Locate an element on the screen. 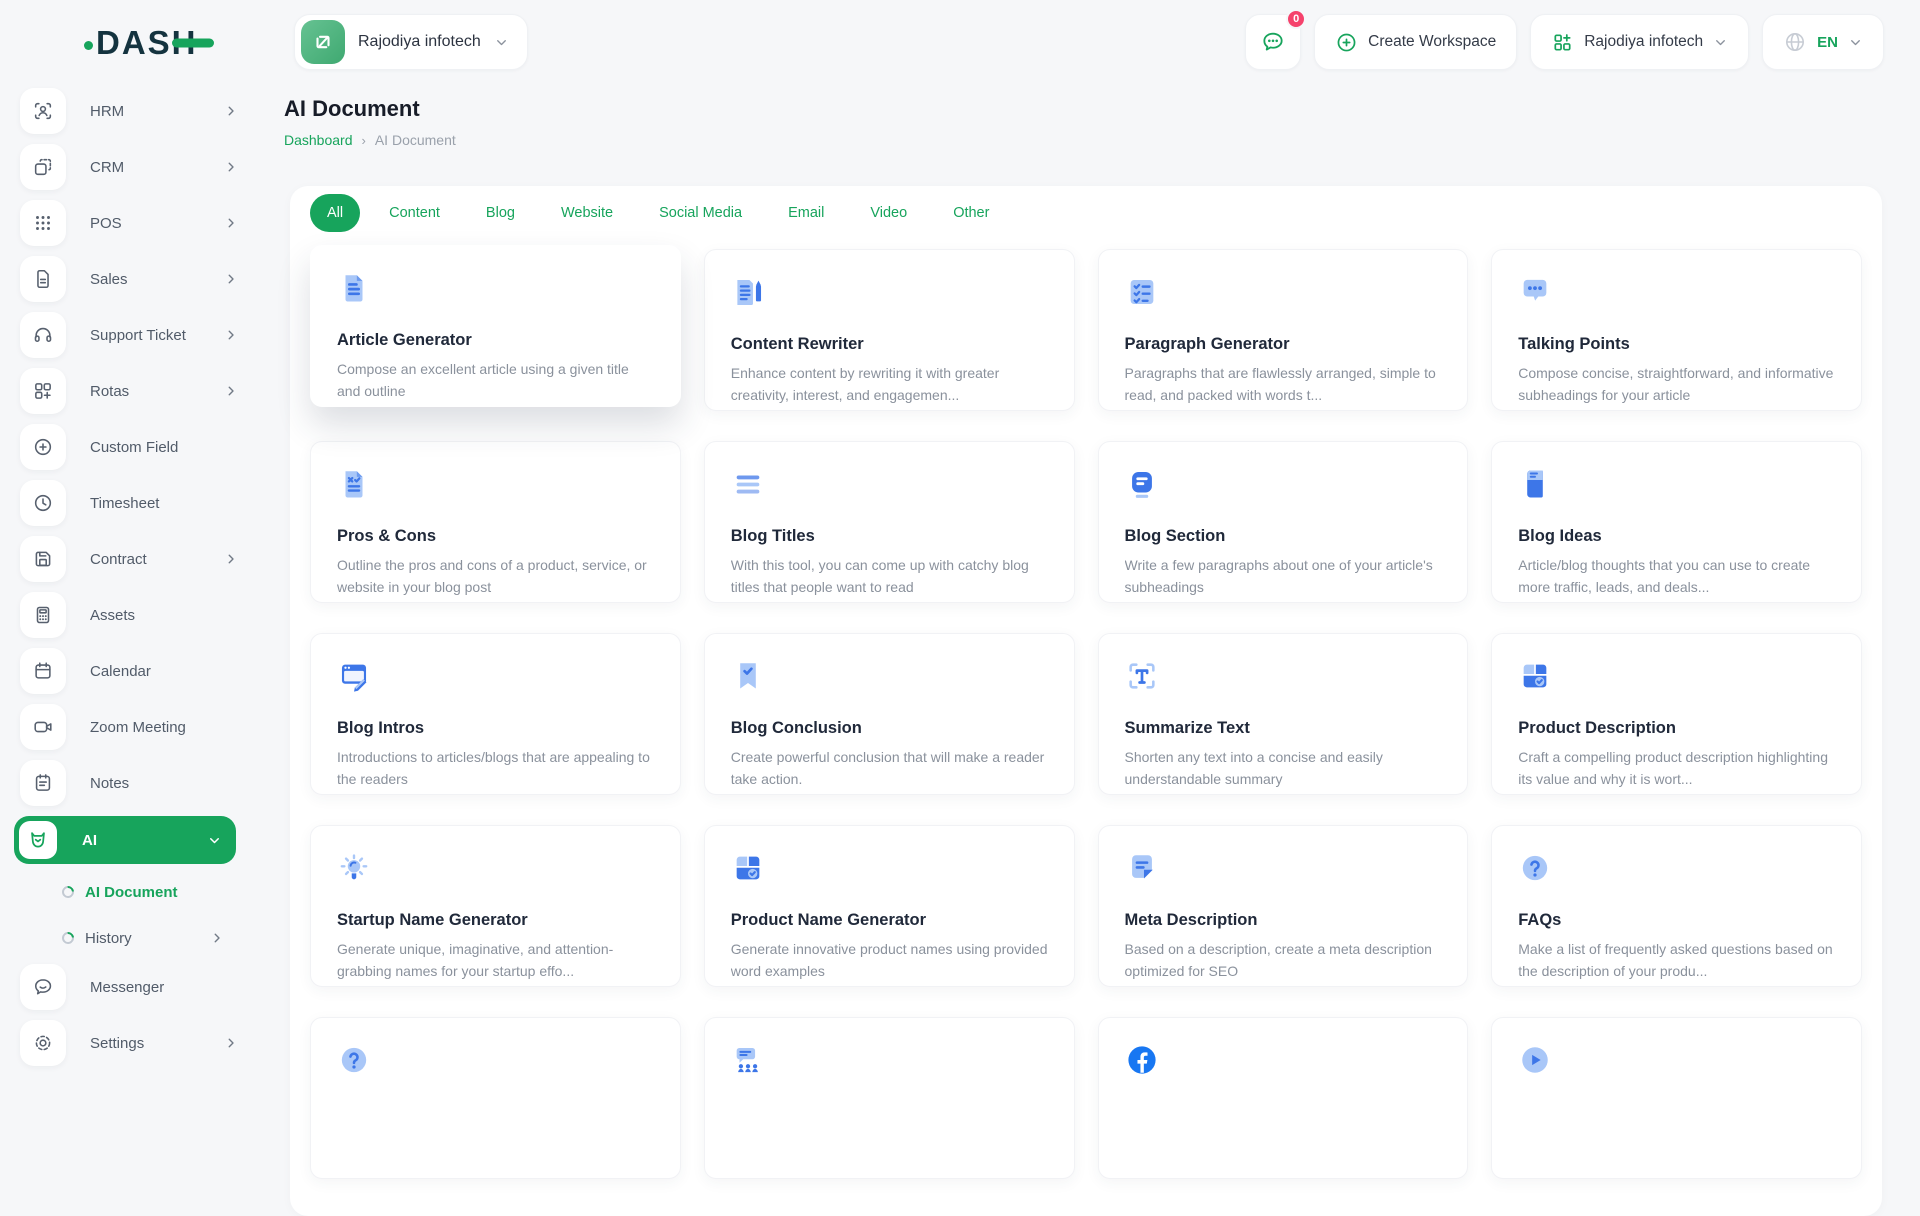  app-logo: DASH is located at coordinates (141, 43).